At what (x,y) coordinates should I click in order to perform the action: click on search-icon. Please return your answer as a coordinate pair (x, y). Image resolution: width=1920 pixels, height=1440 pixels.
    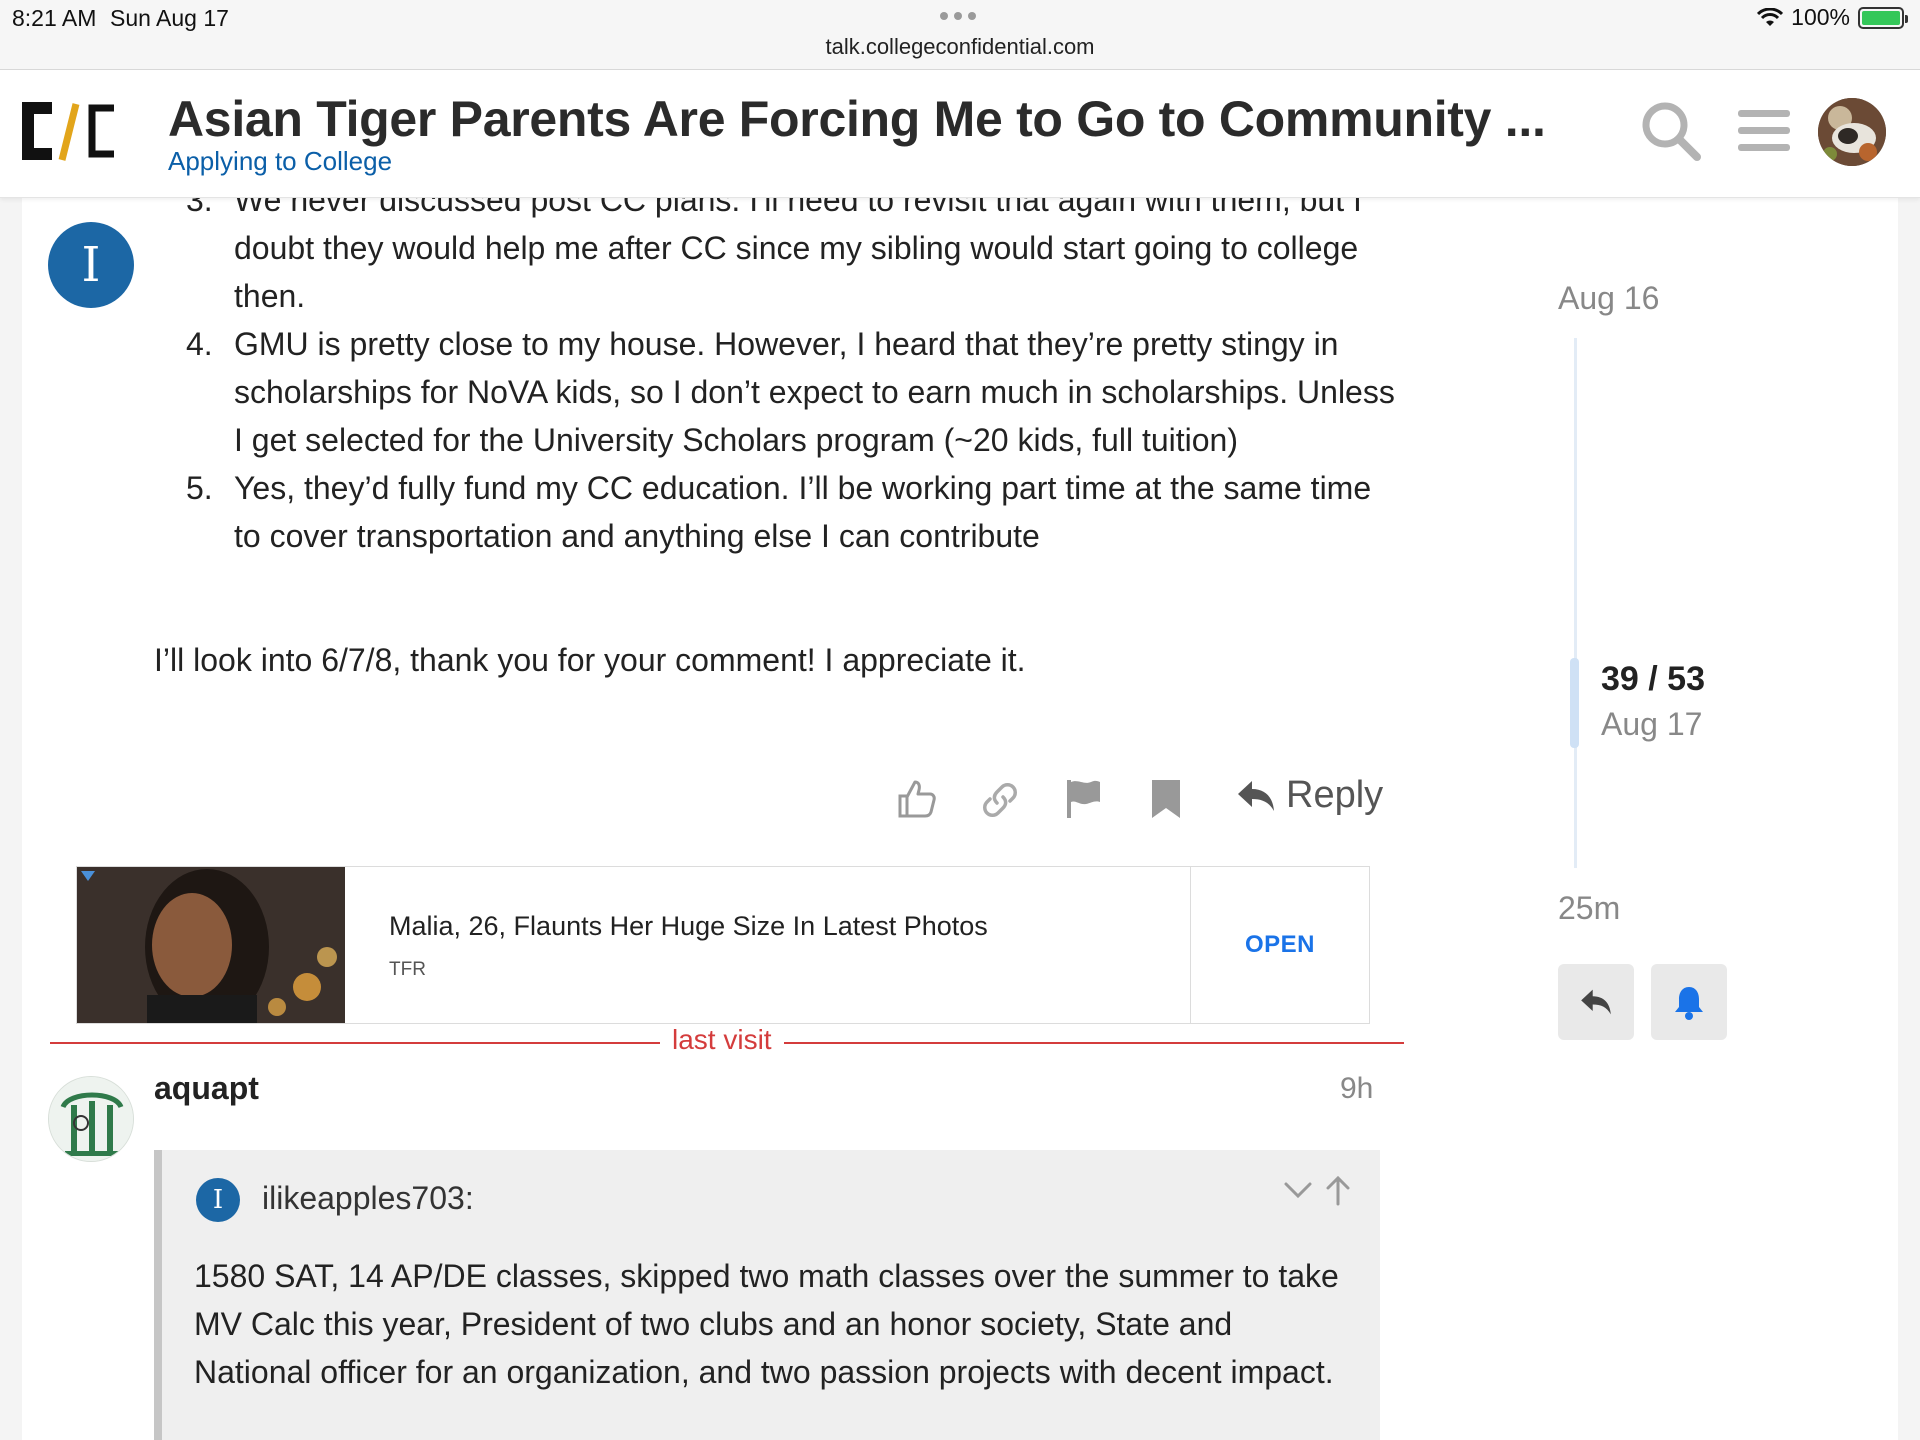
    Looking at the image, I should click on (1671, 131).